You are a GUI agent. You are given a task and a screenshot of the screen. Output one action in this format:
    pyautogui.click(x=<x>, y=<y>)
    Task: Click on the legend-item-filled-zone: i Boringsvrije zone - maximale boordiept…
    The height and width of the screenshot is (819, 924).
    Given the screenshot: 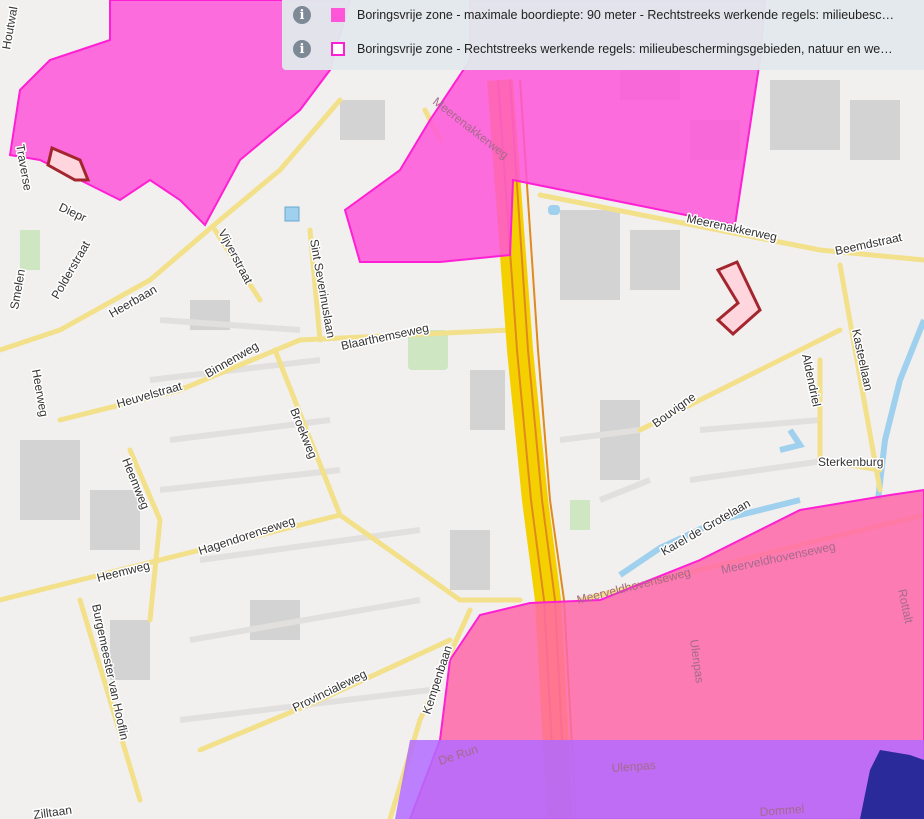 What is the action you would take?
    pyautogui.click(x=603, y=15)
    